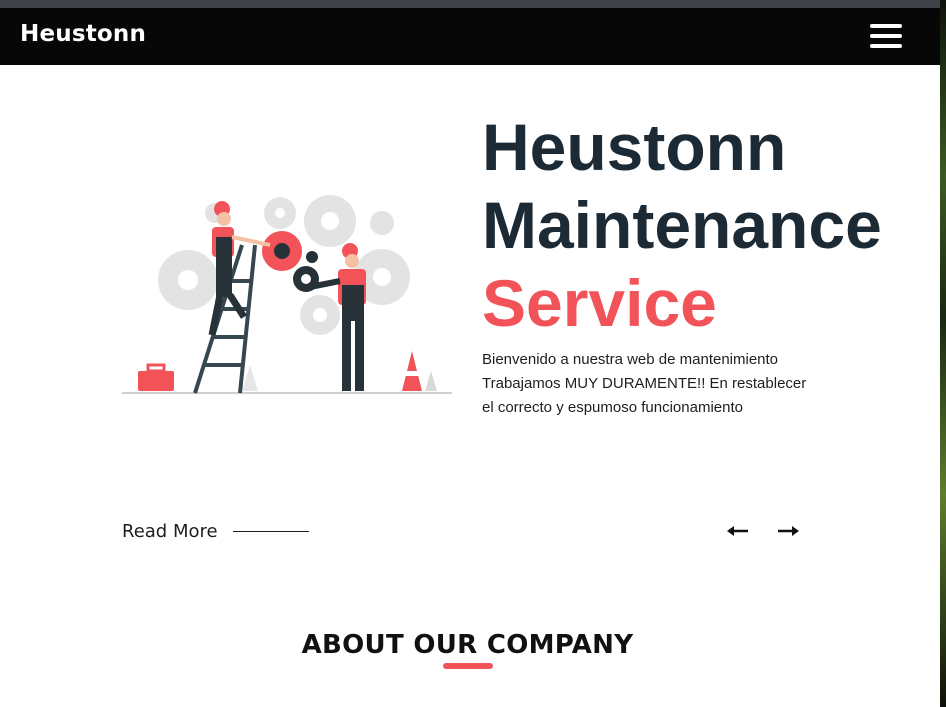  I want to click on hero-title: Heustonn Maintenance Service, so click(682, 225).